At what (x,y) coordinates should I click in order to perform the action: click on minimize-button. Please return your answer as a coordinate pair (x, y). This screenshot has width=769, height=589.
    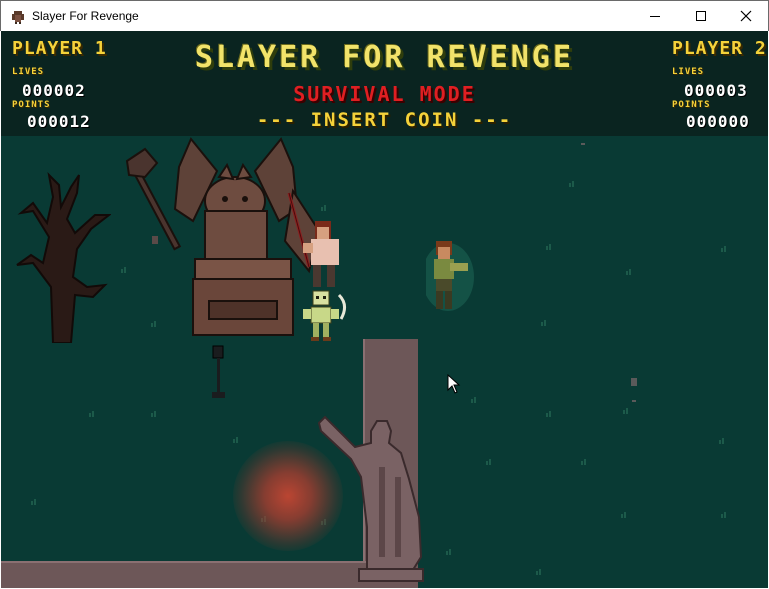
    Looking at the image, I should click on (655, 16).